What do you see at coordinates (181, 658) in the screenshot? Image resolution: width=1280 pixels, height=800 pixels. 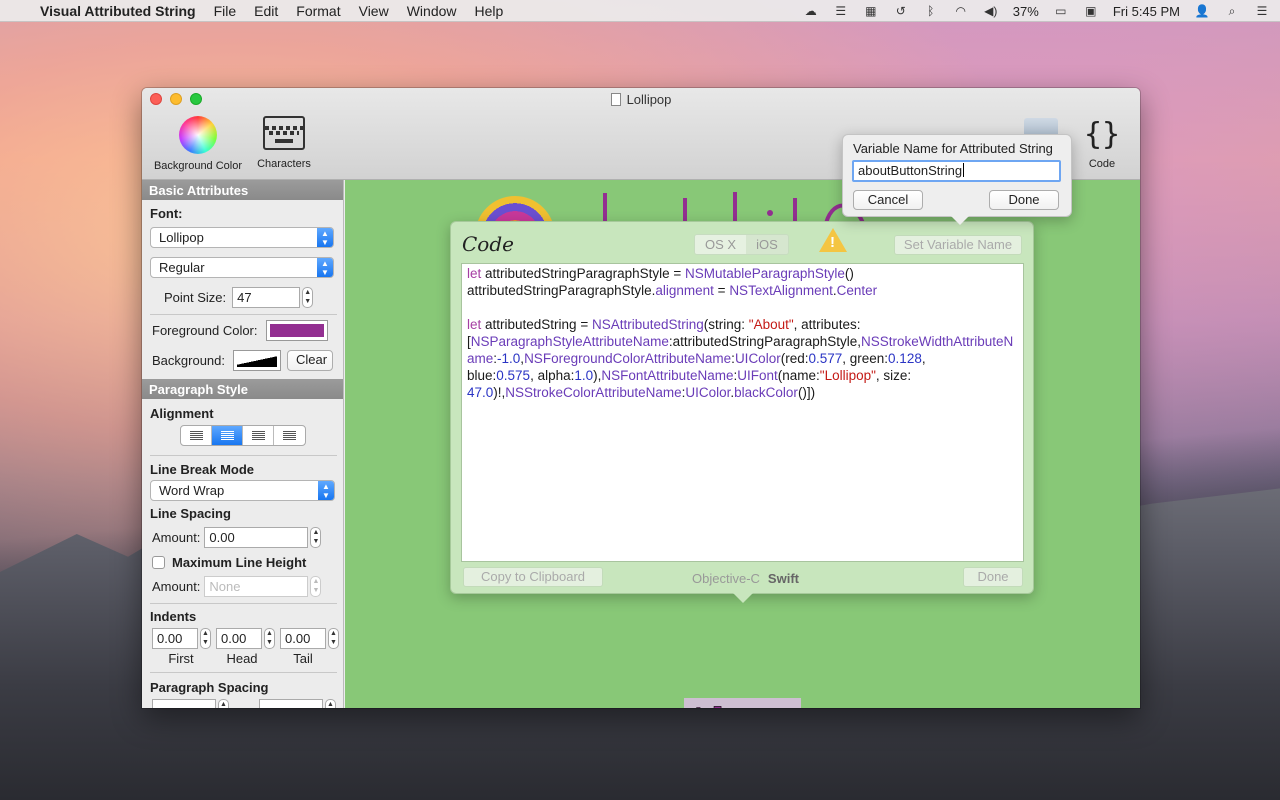 I see `indent-first-label: First` at bounding box center [181, 658].